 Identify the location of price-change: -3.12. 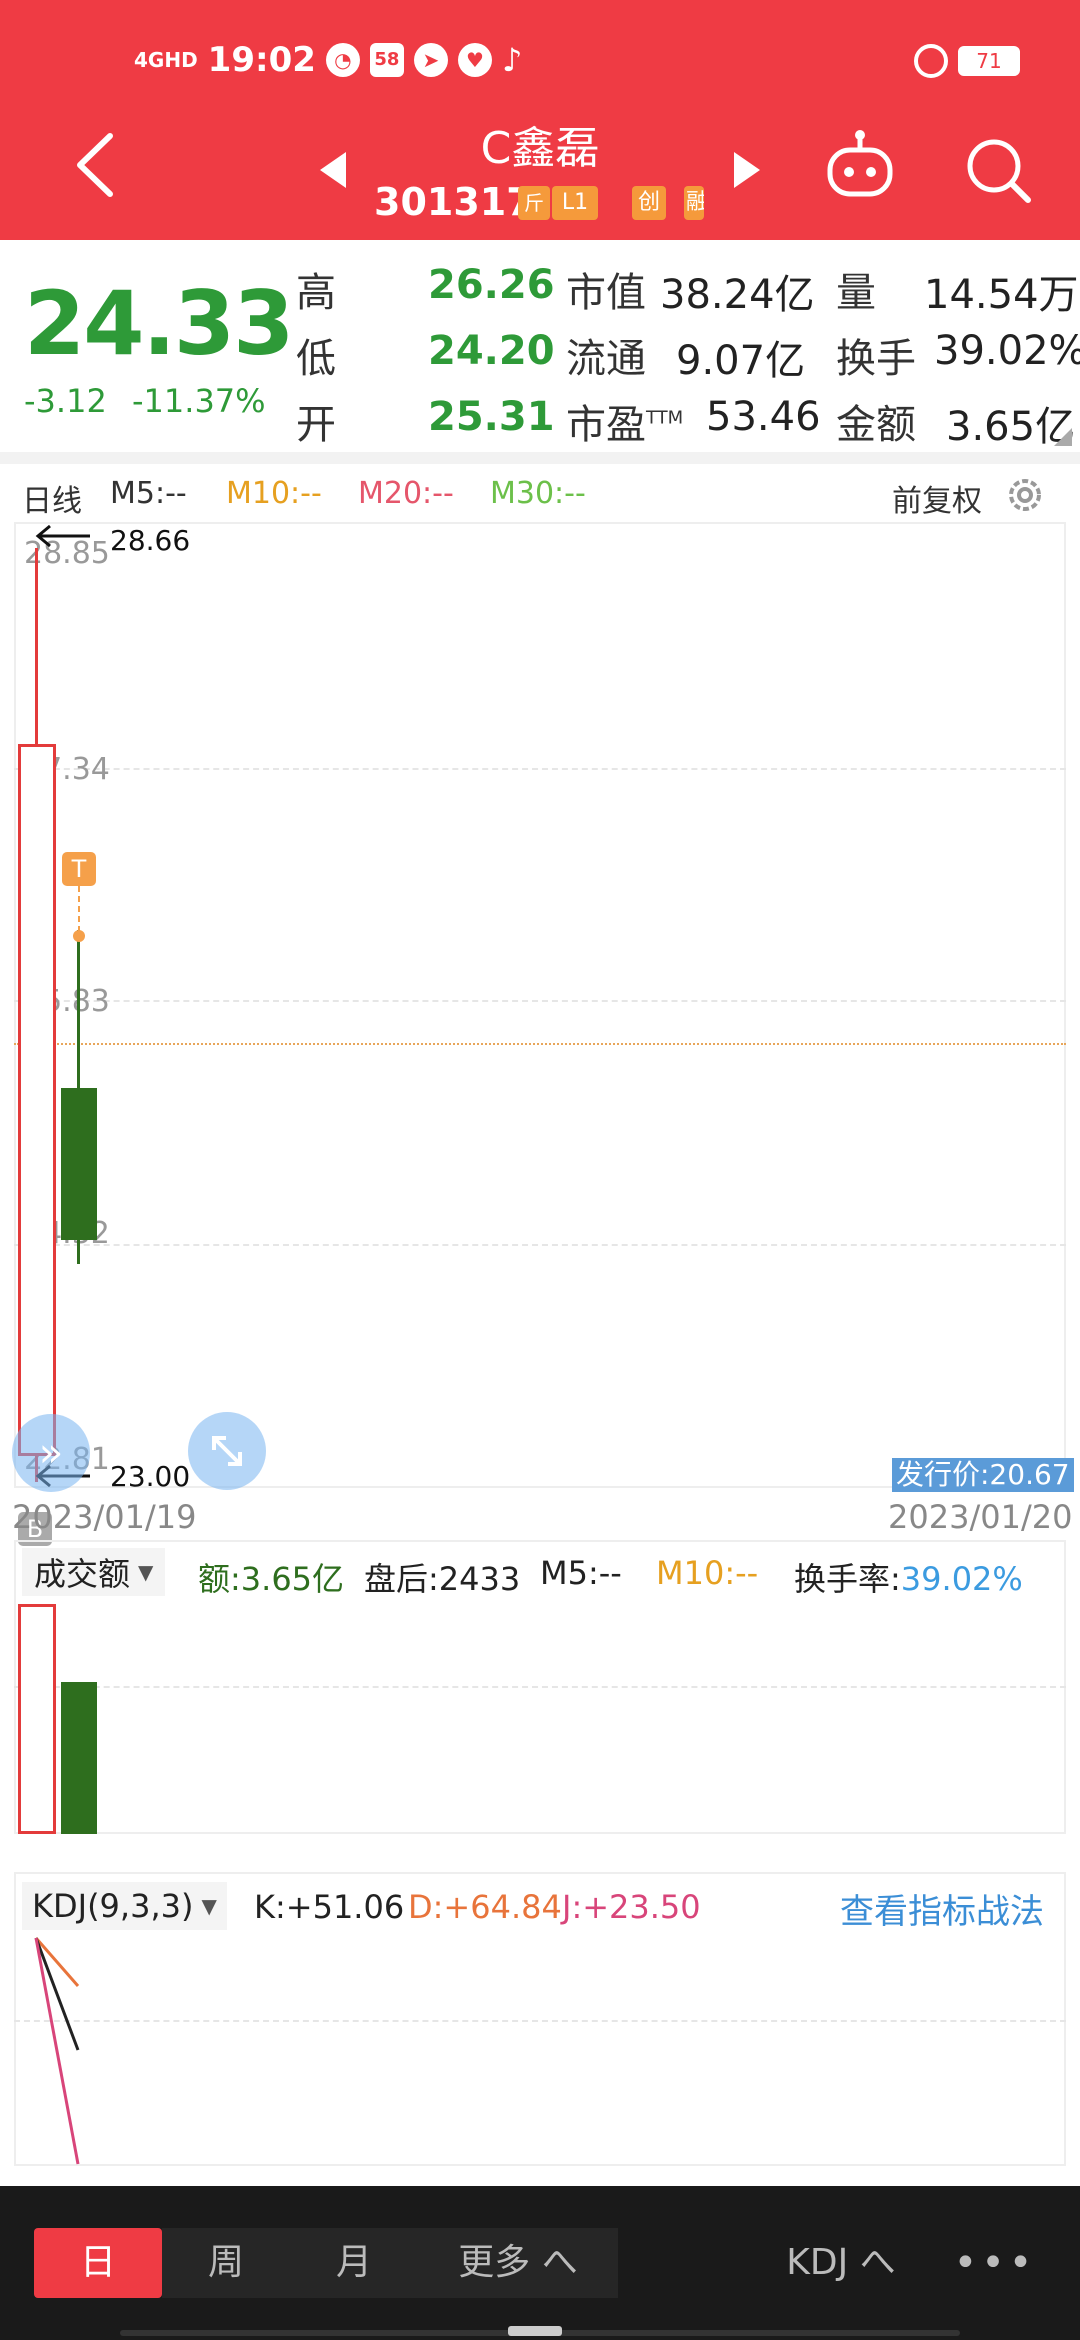
(65, 401).